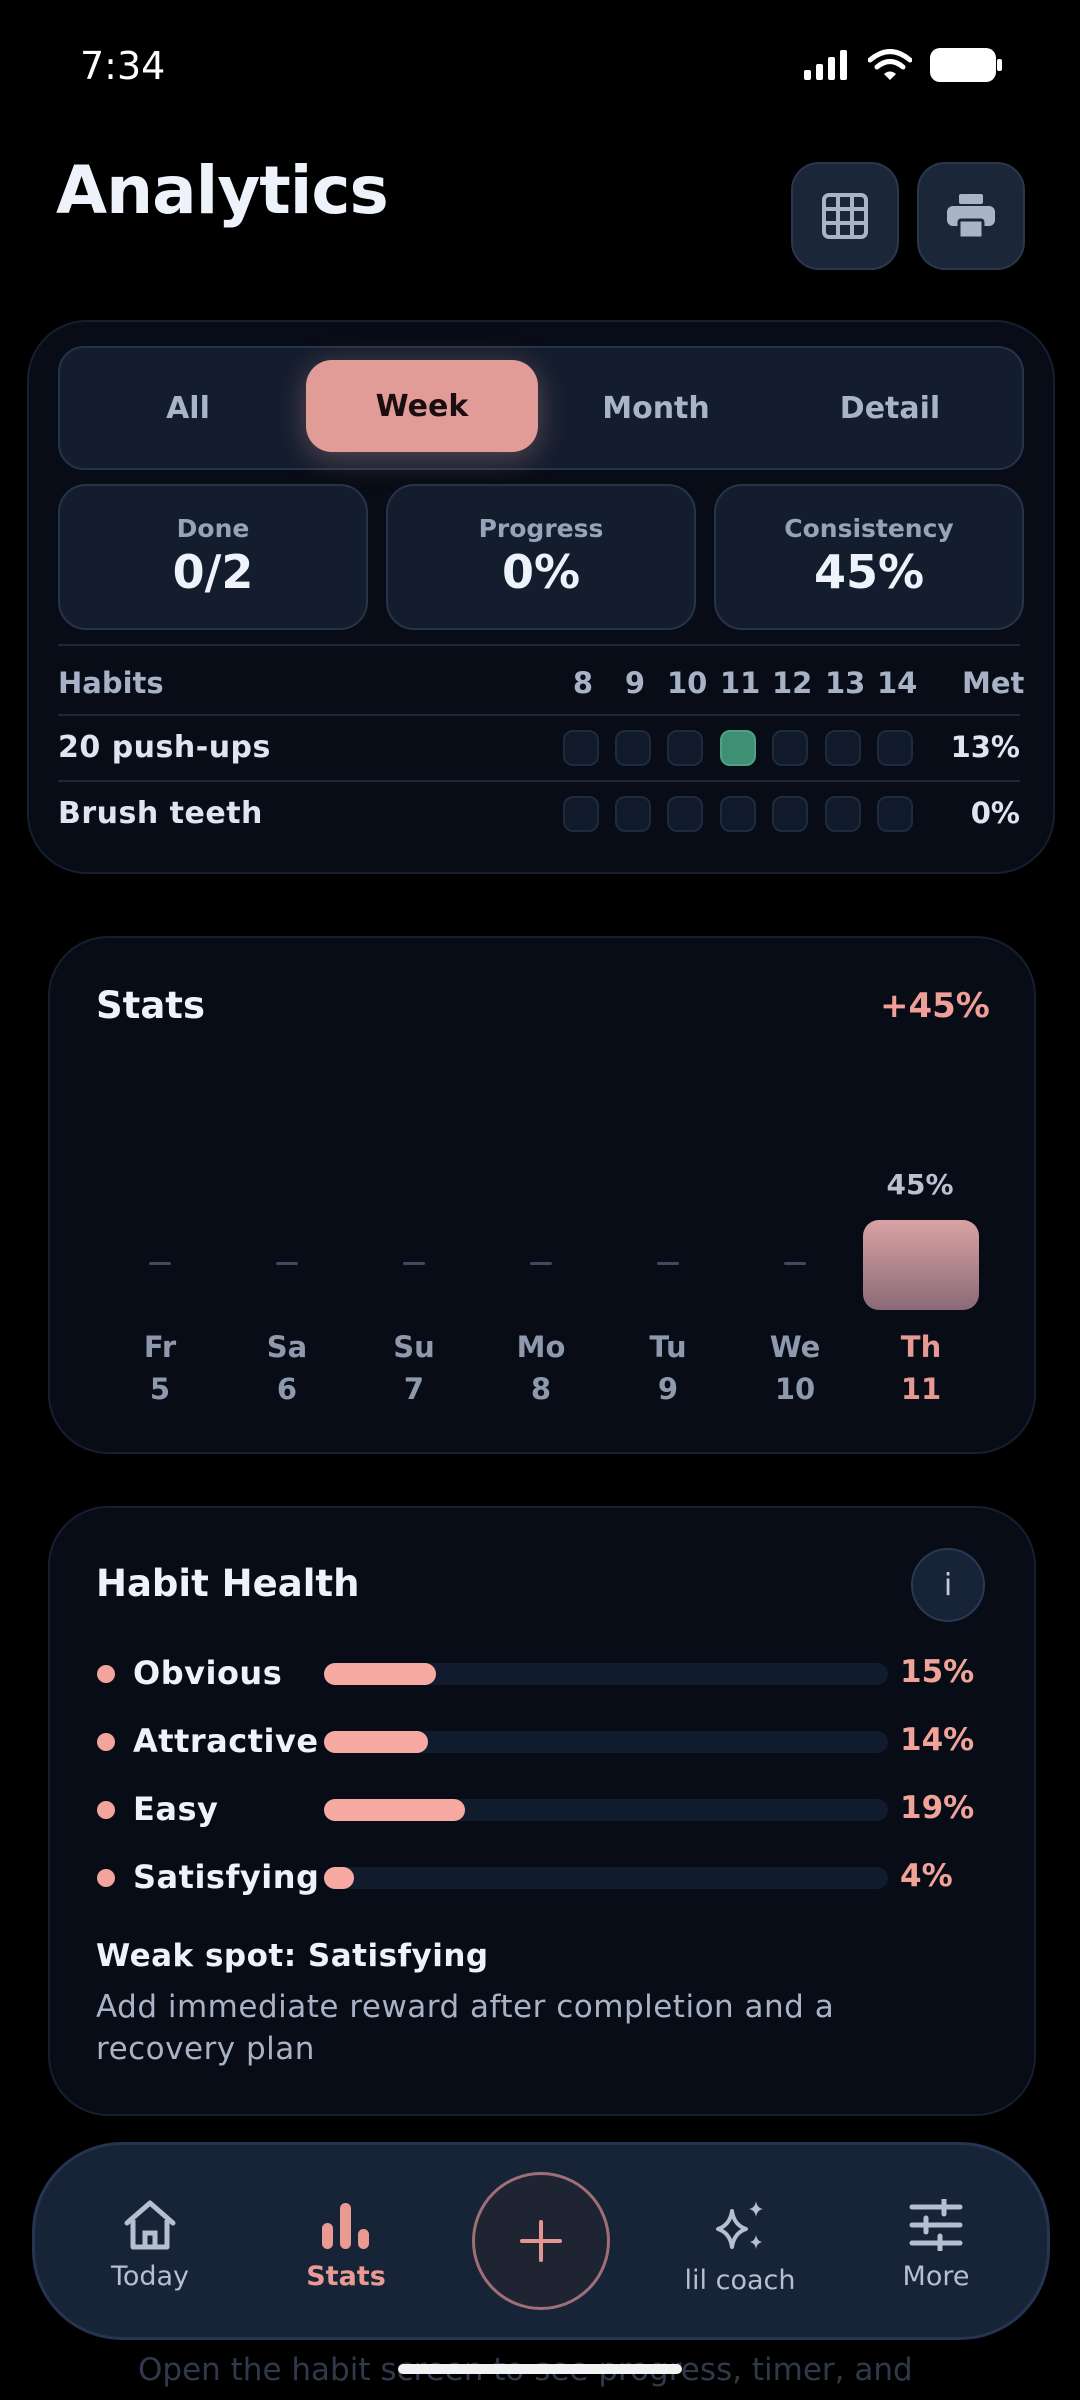 This screenshot has width=1080, height=2400. I want to click on page-title: Analytics, so click(222, 190).